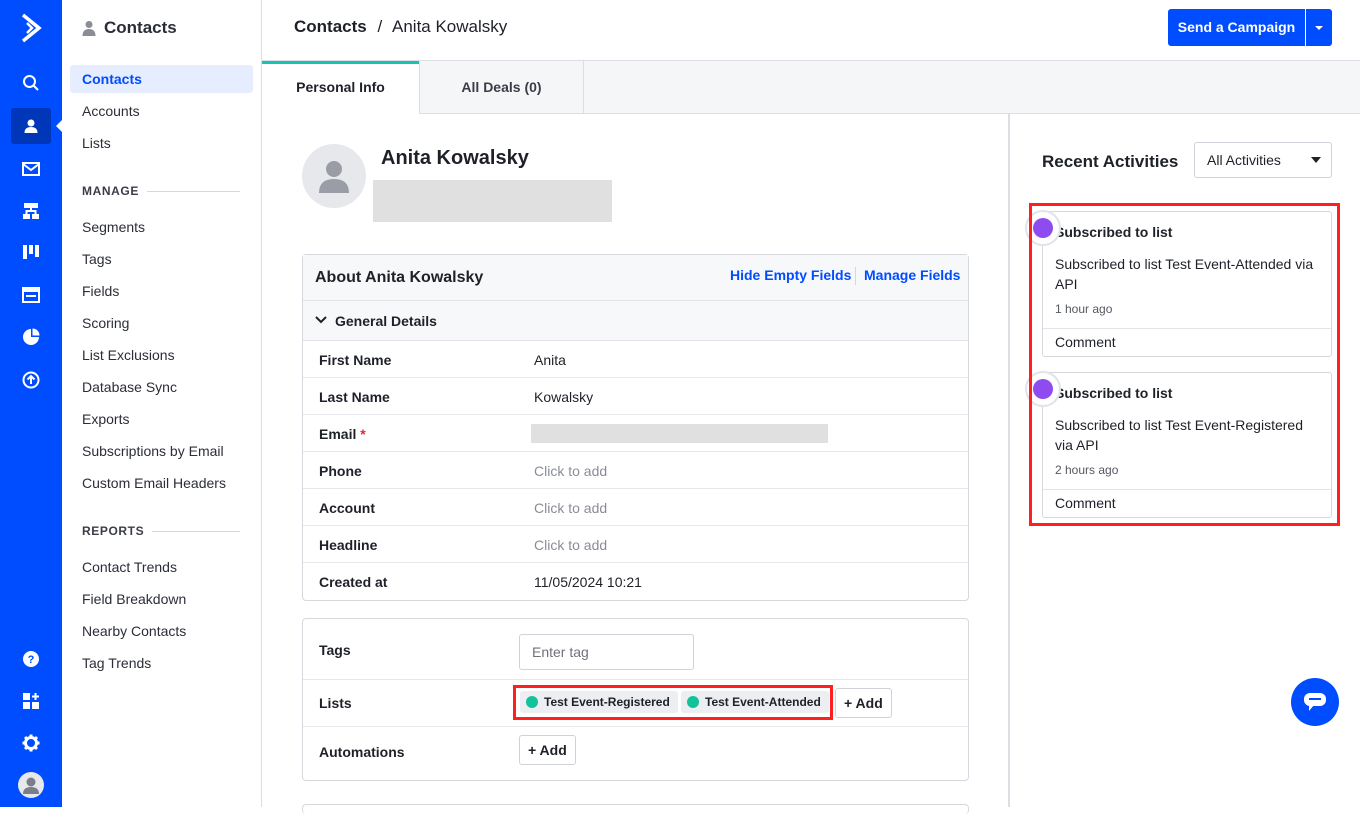 Image resolution: width=1360 pixels, height=814 pixels. What do you see at coordinates (673, 702) in the screenshot?
I see `lists-highlight-box` at bounding box center [673, 702].